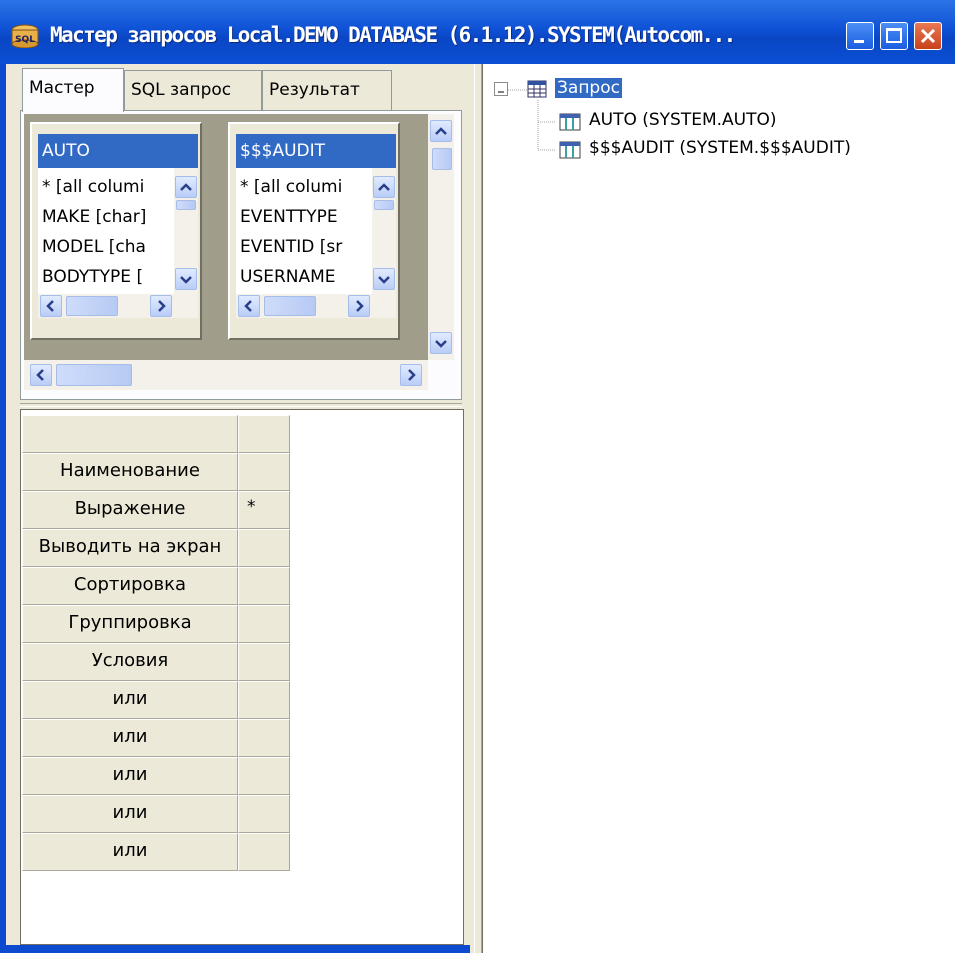 The height and width of the screenshot is (953, 955). What do you see at coordinates (73, 90) in the screenshot?
I see `tab-master: Мастер` at bounding box center [73, 90].